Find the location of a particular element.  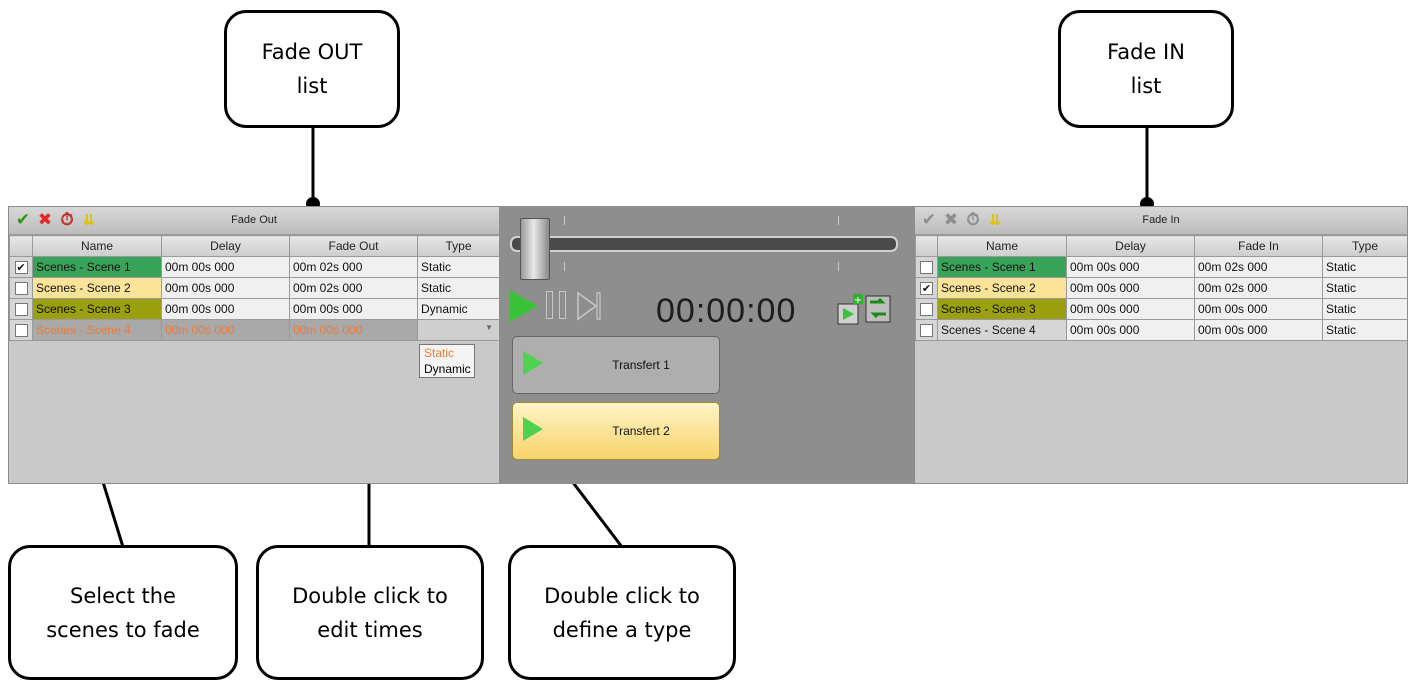

callout-fade-in-text: Fade IN list is located at coordinates (1146, 69).